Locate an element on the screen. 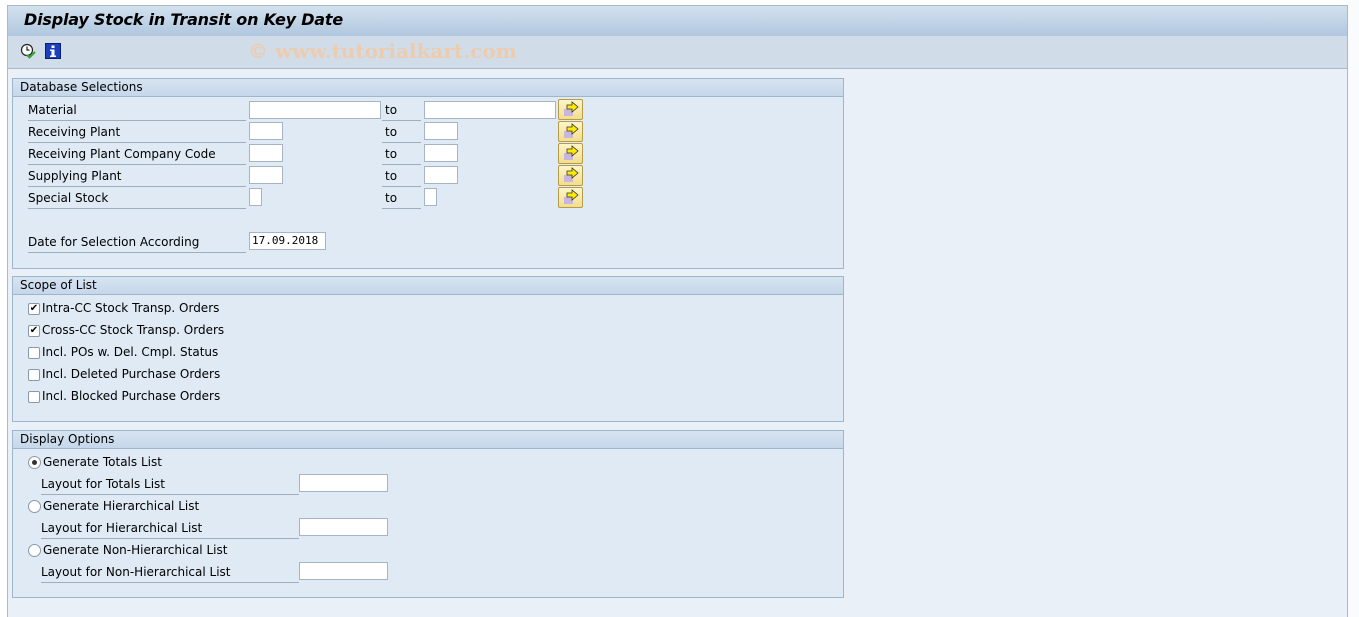  layout-label: Layout for Totals List is located at coordinates (170, 484).